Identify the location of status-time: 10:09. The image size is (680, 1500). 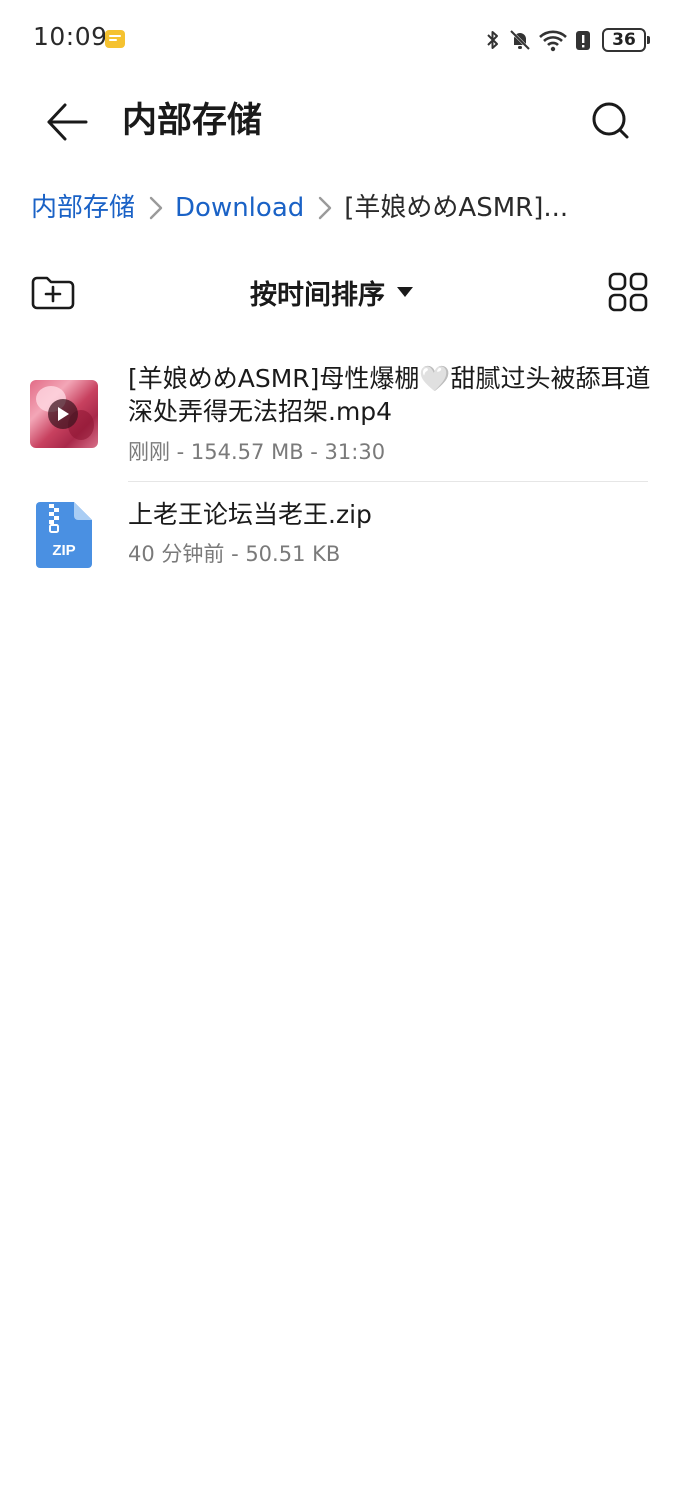
(70, 36).